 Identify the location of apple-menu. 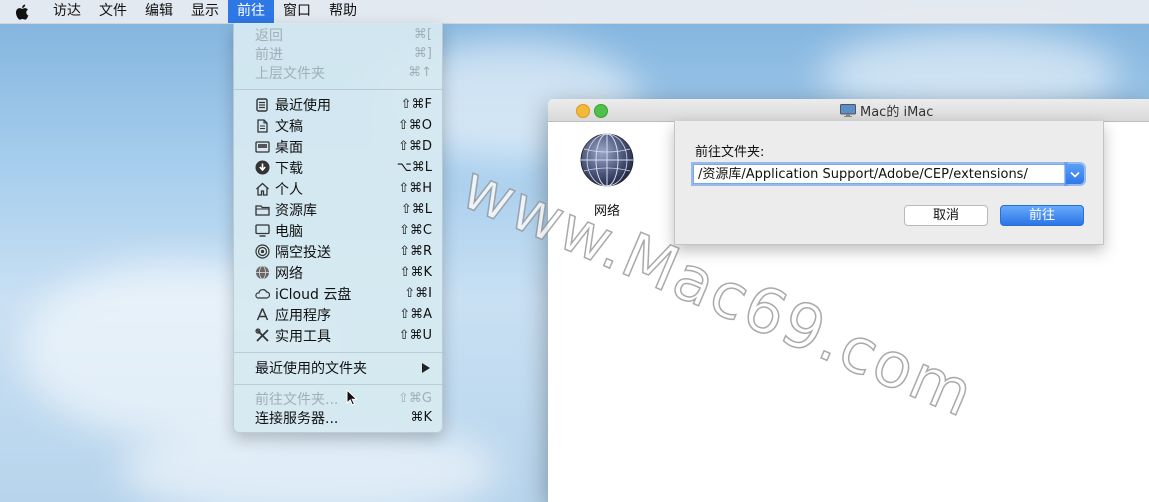
(22, 11).